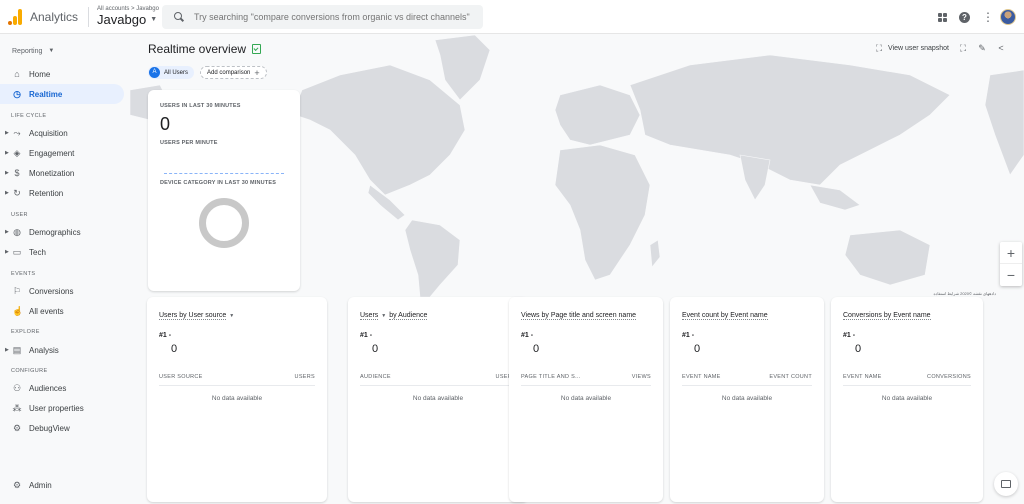 Image resolution: width=1024 pixels, height=504 pixels. I want to click on feedback-icon, so click(1006, 484).